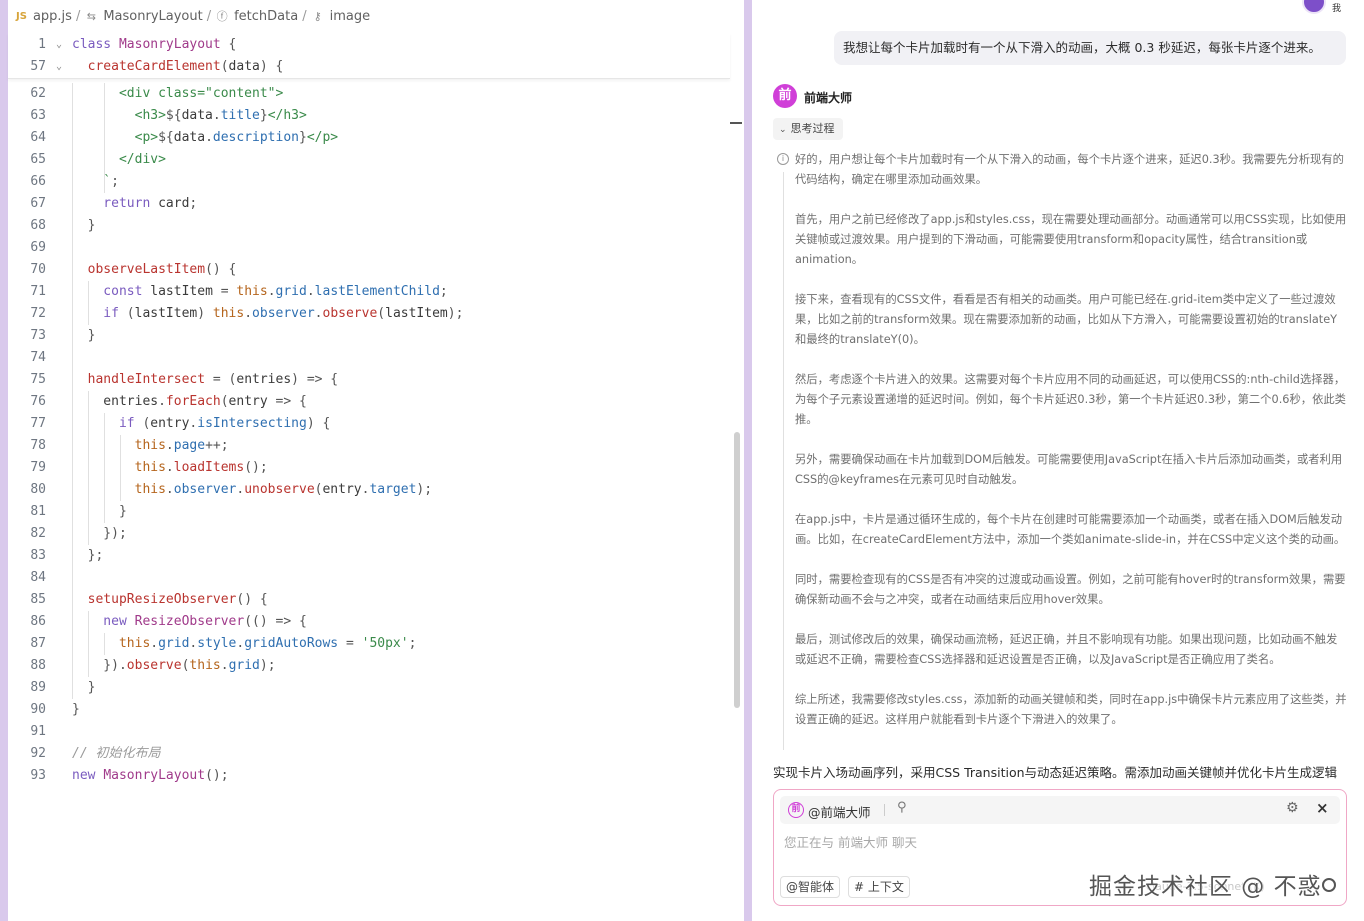  I want to click on code-line: 85 setupResizeObserver() {, so click(369, 600).